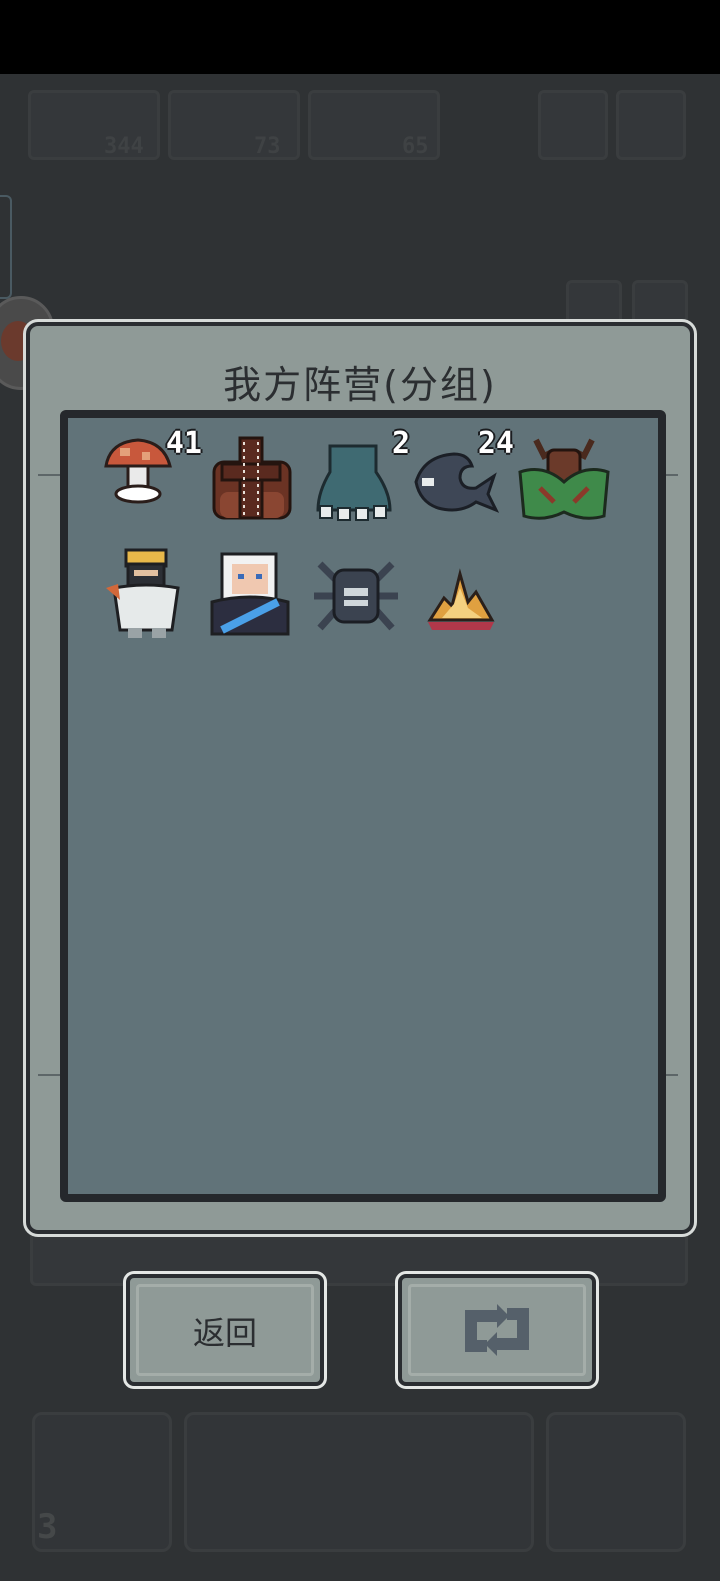 The width and height of the screenshot is (720, 1581). What do you see at coordinates (360, 385) in the screenshot?
I see `panel-title: 我方阵营(分组)` at bounding box center [360, 385].